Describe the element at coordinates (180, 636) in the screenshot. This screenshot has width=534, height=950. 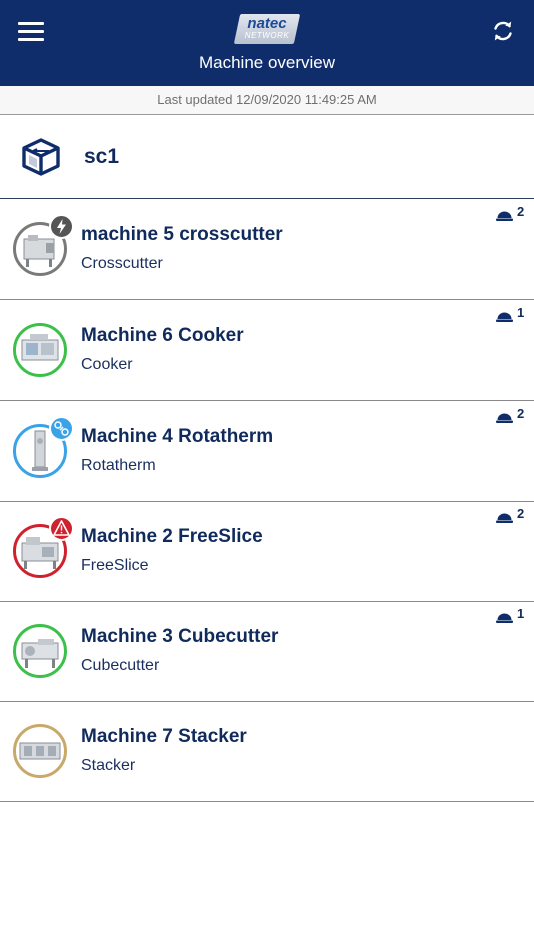
I see `machine-name: Machine 3 Cubecutter` at that location.